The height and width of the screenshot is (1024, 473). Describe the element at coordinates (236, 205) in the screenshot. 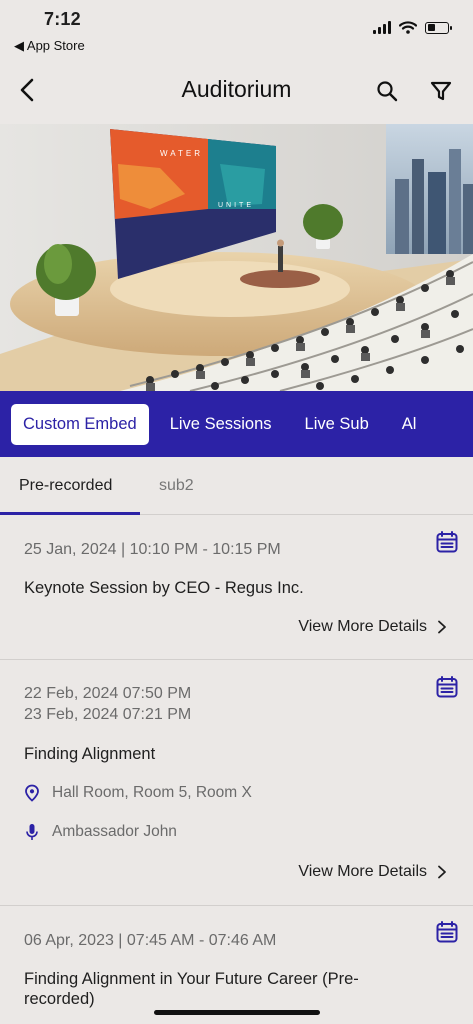

I see `screen-word-right: UNITE` at that location.